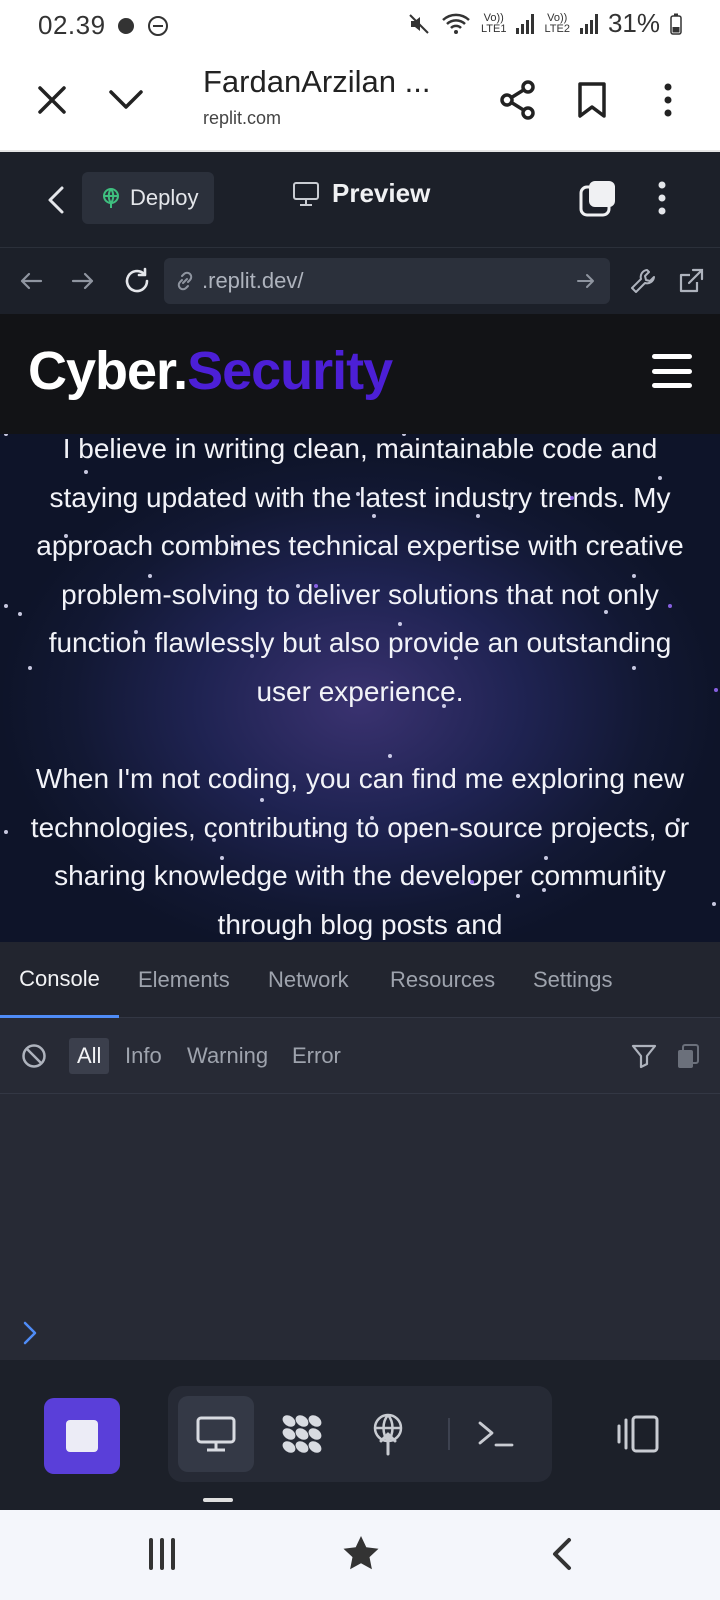  Describe the element at coordinates (72, 25) in the screenshot. I see `status-time: 02.39` at that location.